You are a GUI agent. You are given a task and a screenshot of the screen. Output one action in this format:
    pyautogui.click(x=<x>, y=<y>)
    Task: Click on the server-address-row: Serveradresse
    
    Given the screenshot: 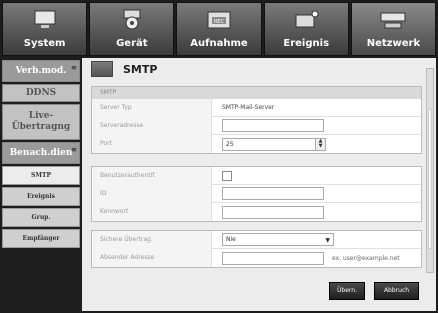 What is the action you would take?
    pyautogui.click(x=256, y=125)
    